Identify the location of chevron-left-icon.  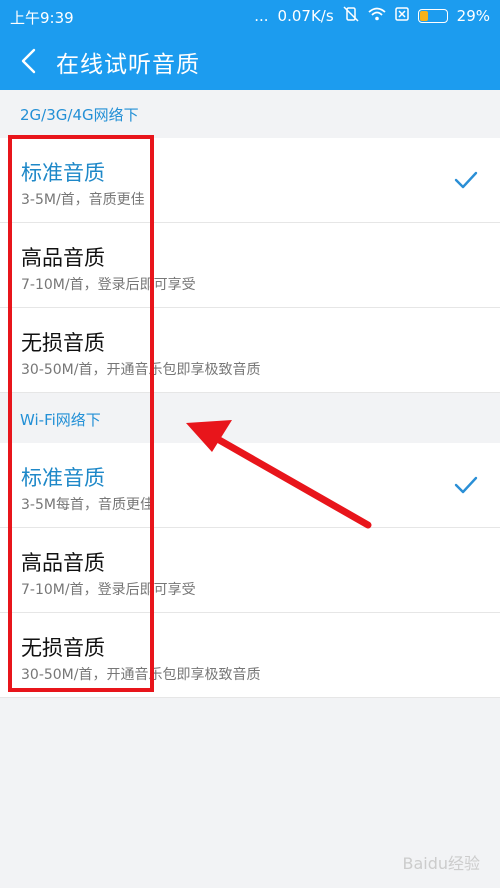
(28, 61).